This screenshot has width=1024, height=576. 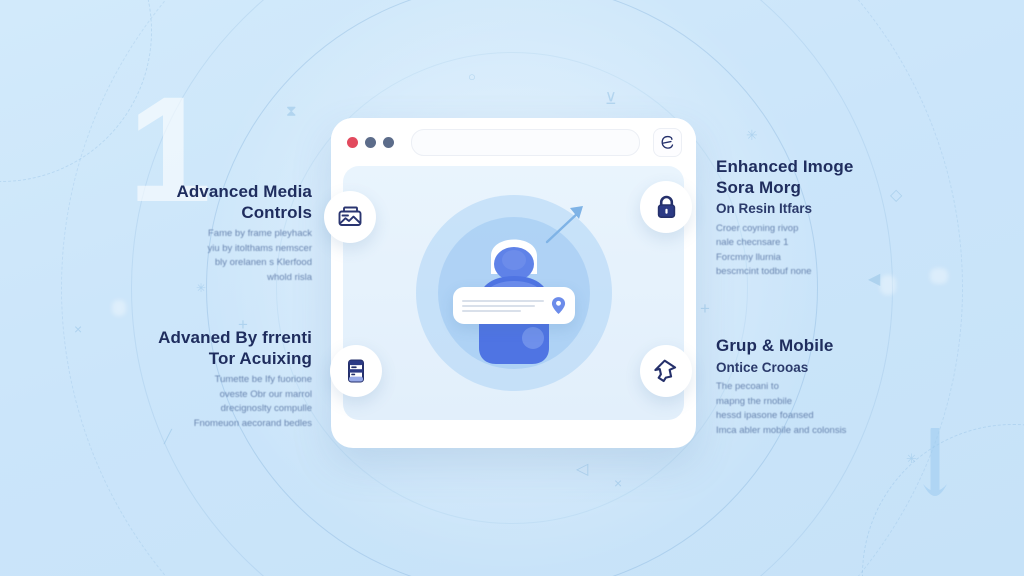 I want to click on down-arrow-decor, so click(x=935, y=462).